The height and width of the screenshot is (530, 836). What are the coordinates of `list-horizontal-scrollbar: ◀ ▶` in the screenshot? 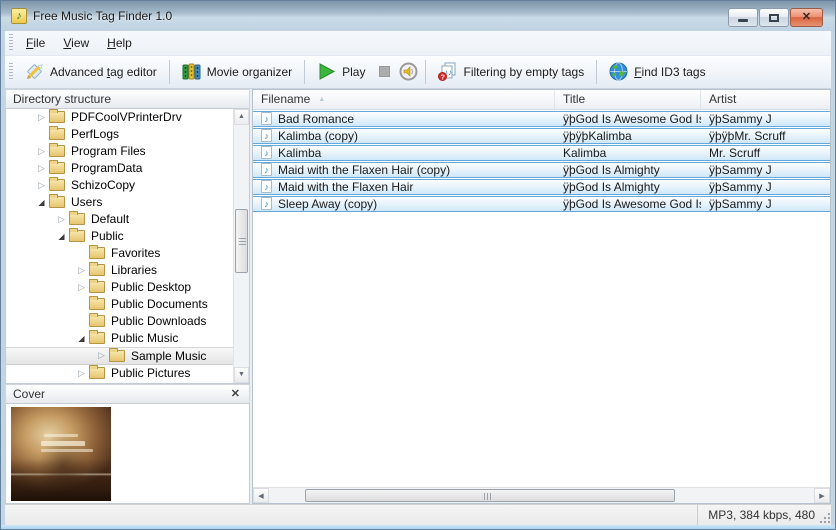 It's located at (541, 495).